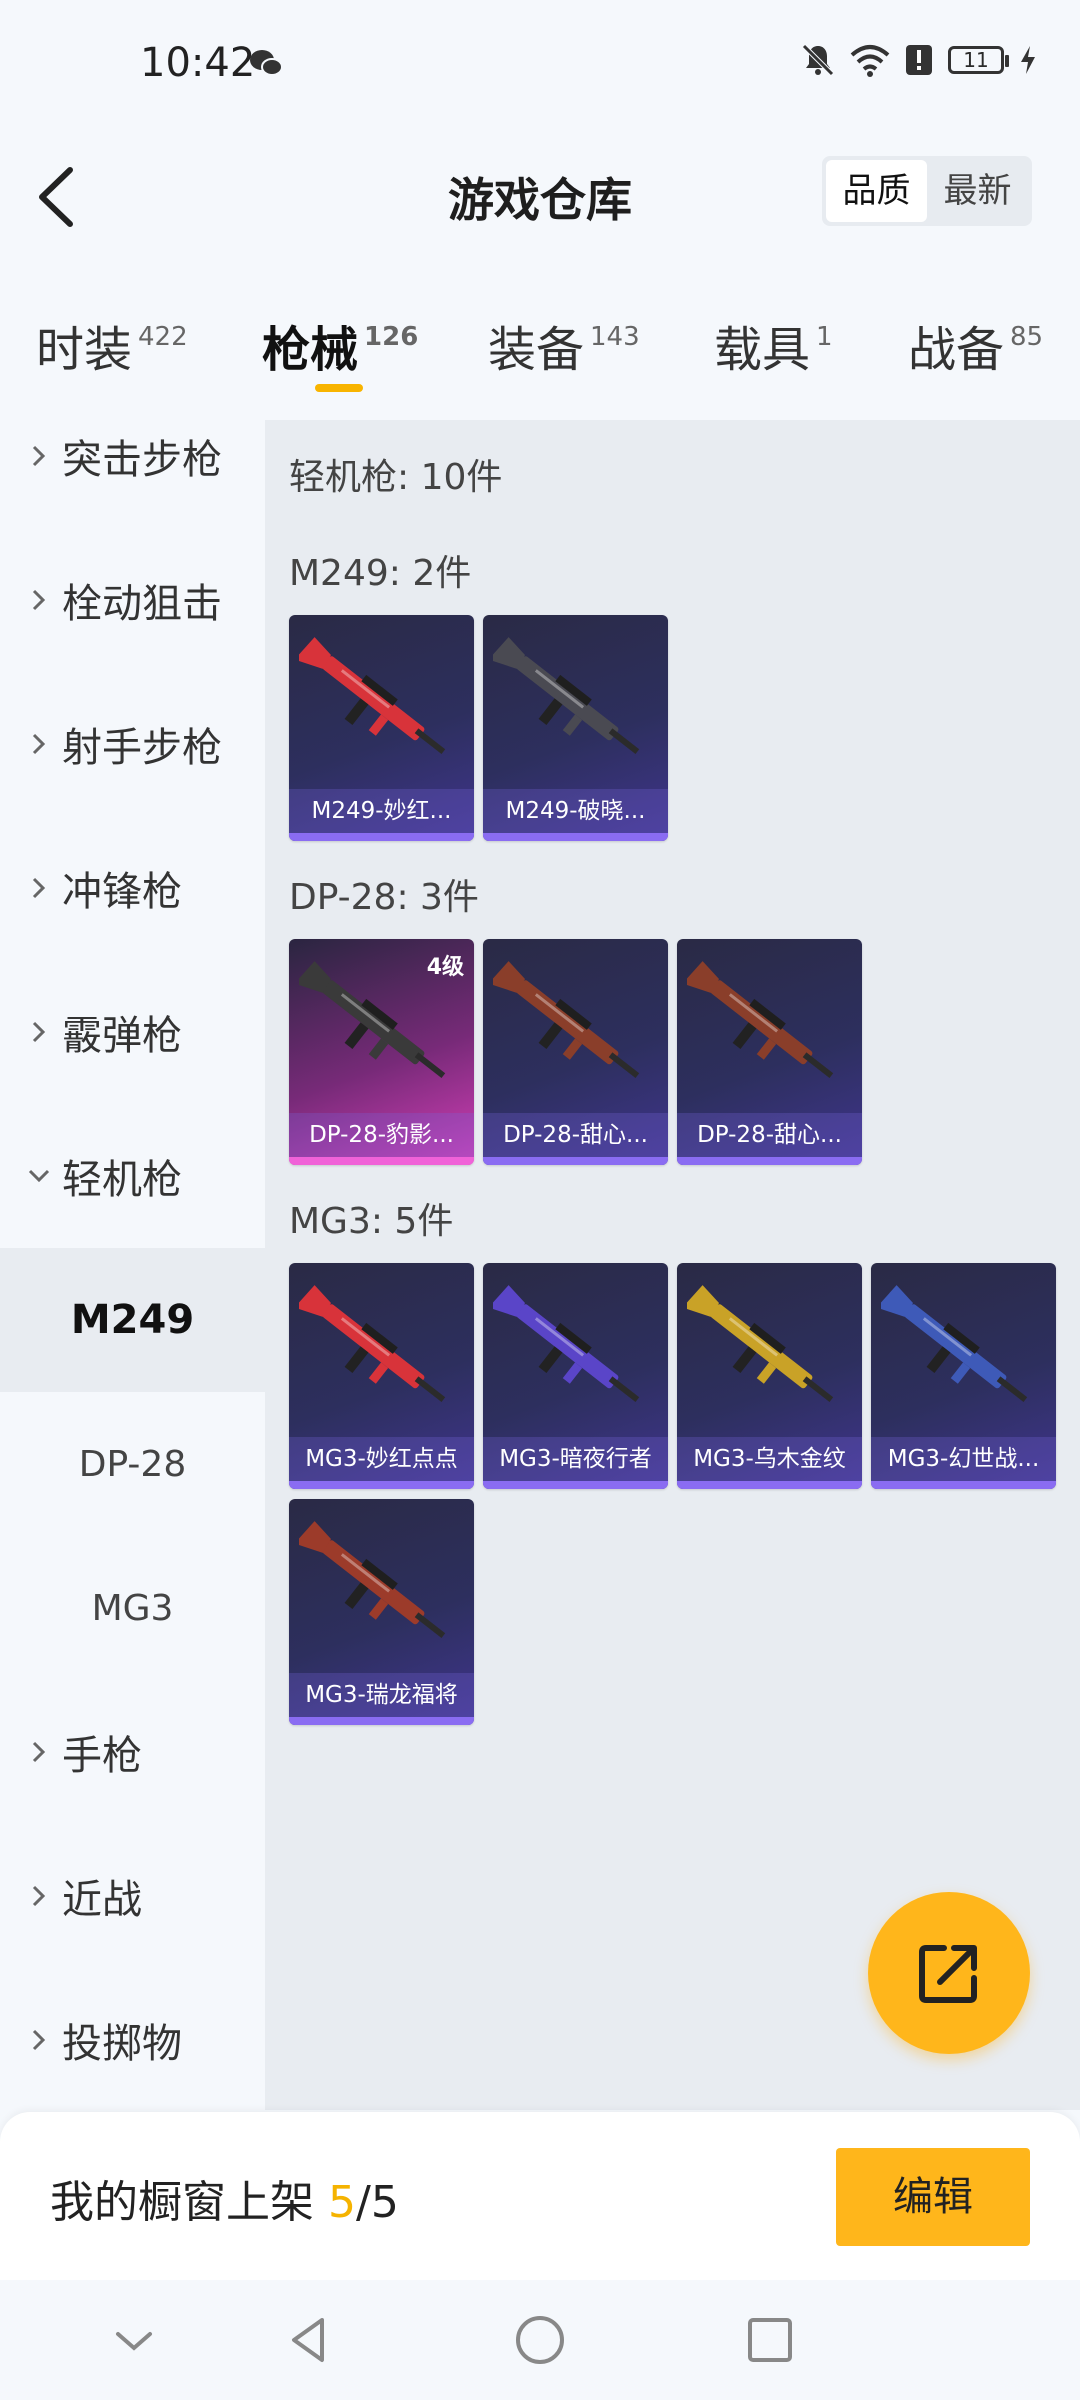 The image size is (1080, 2400). I want to click on sidebar-item-melee: 近战, so click(132, 1896).